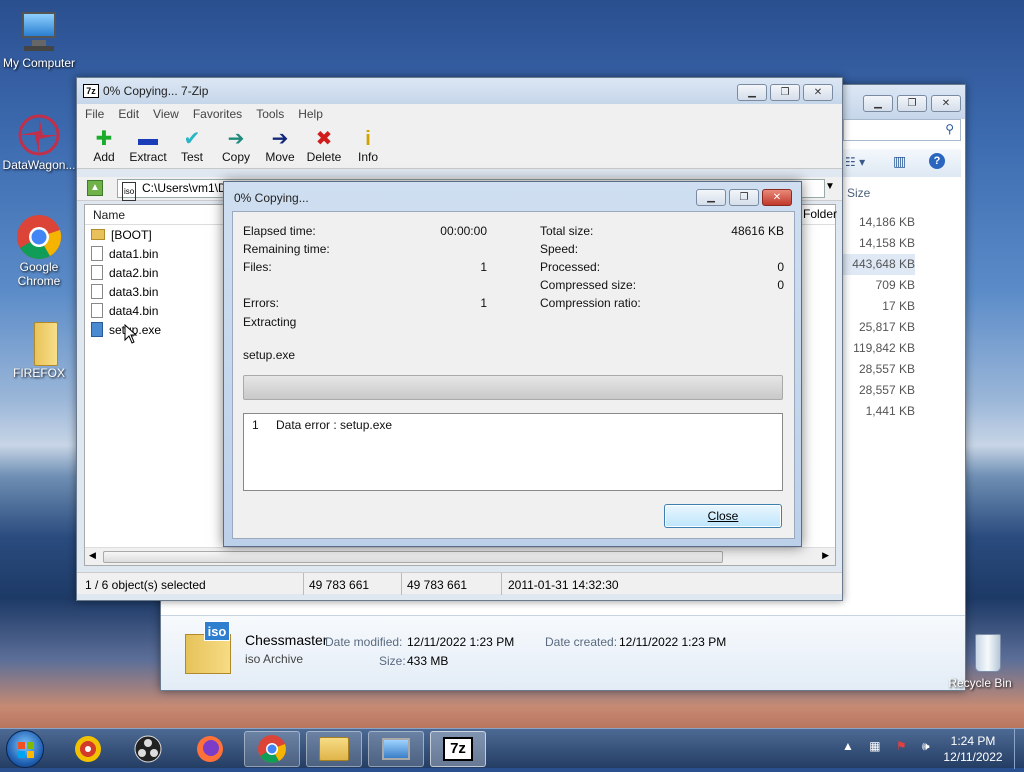 Image resolution: width=1024 pixels, height=772 pixels. Describe the element at coordinates (886, 243) in the screenshot. I see `size-cell: 14,158 KB` at that location.